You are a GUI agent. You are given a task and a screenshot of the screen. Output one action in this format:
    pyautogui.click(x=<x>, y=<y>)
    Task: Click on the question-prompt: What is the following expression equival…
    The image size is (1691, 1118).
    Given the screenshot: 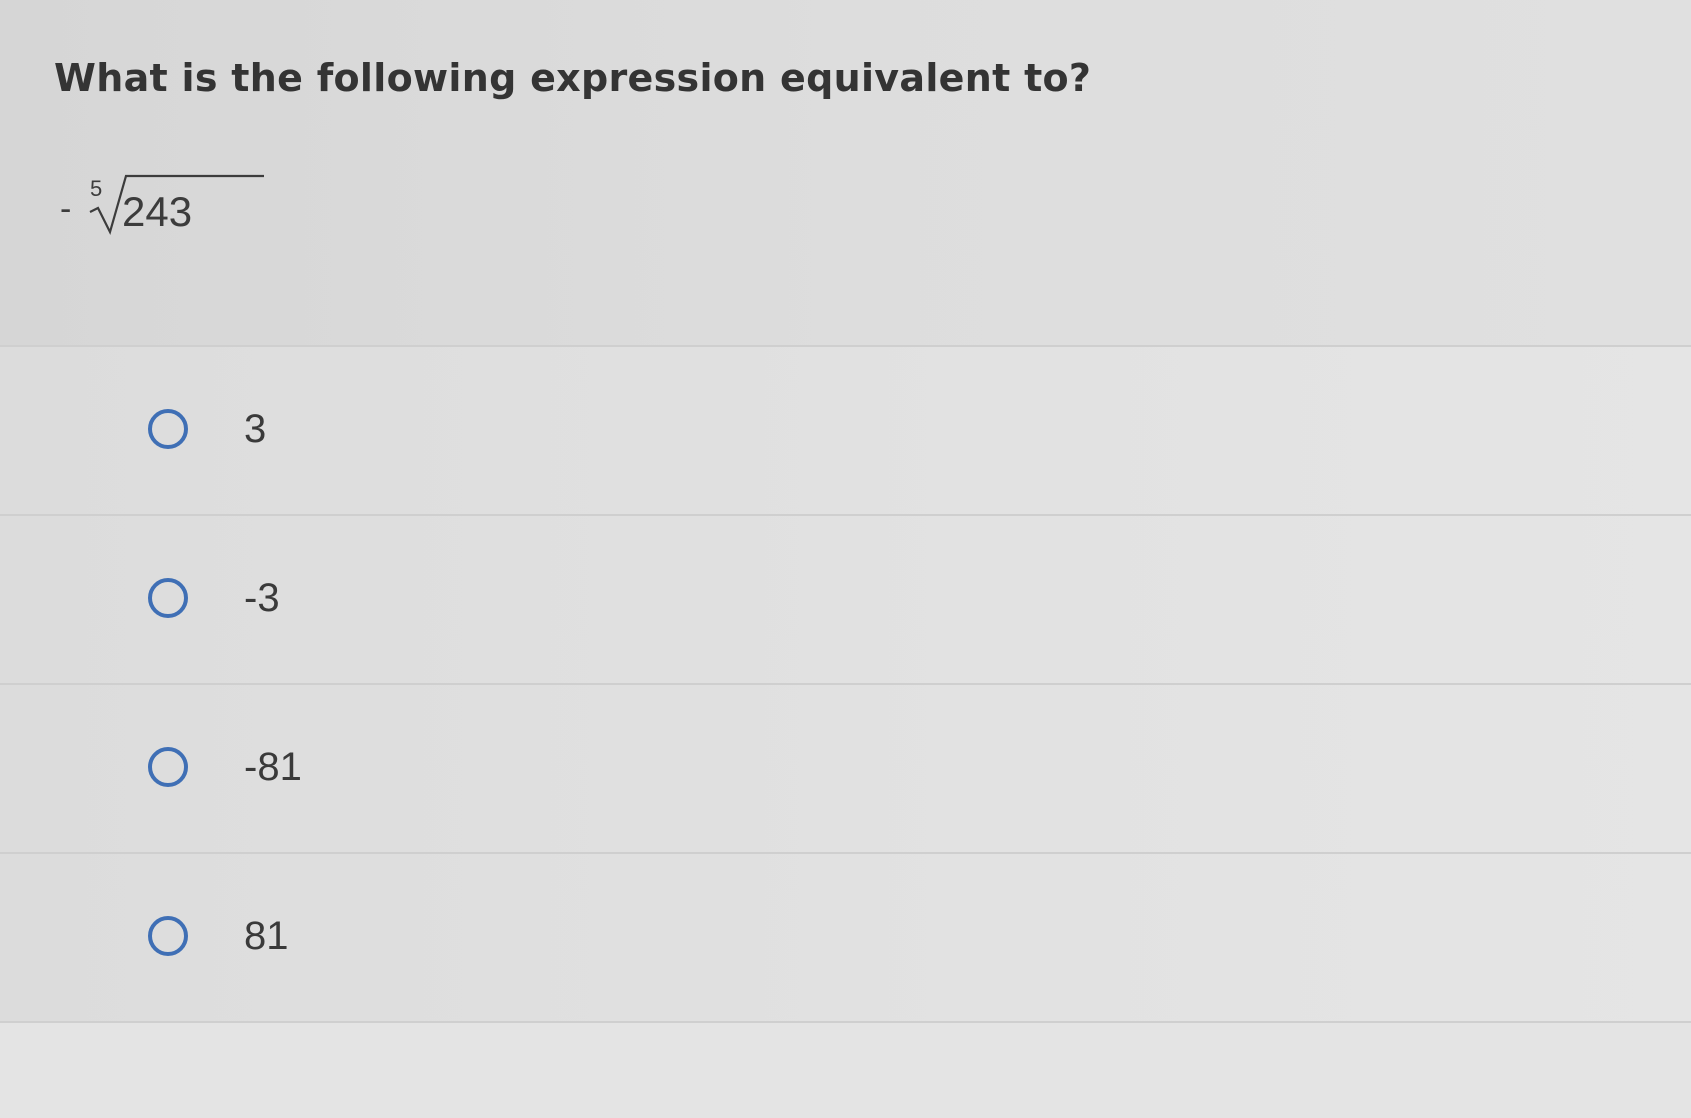 What is the action you would take?
    pyautogui.click(x=573, y=78)
    